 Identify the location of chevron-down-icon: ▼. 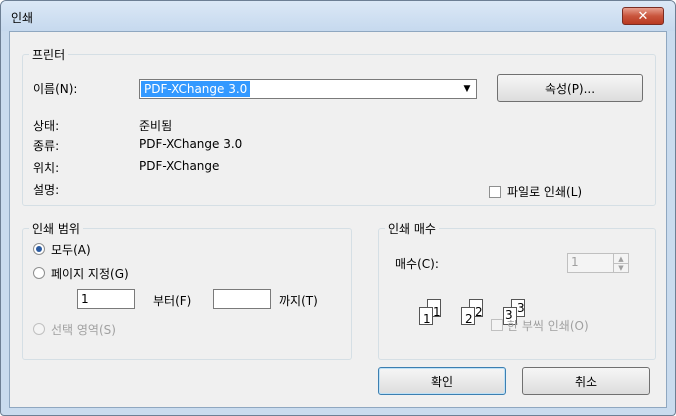
(467, 89).